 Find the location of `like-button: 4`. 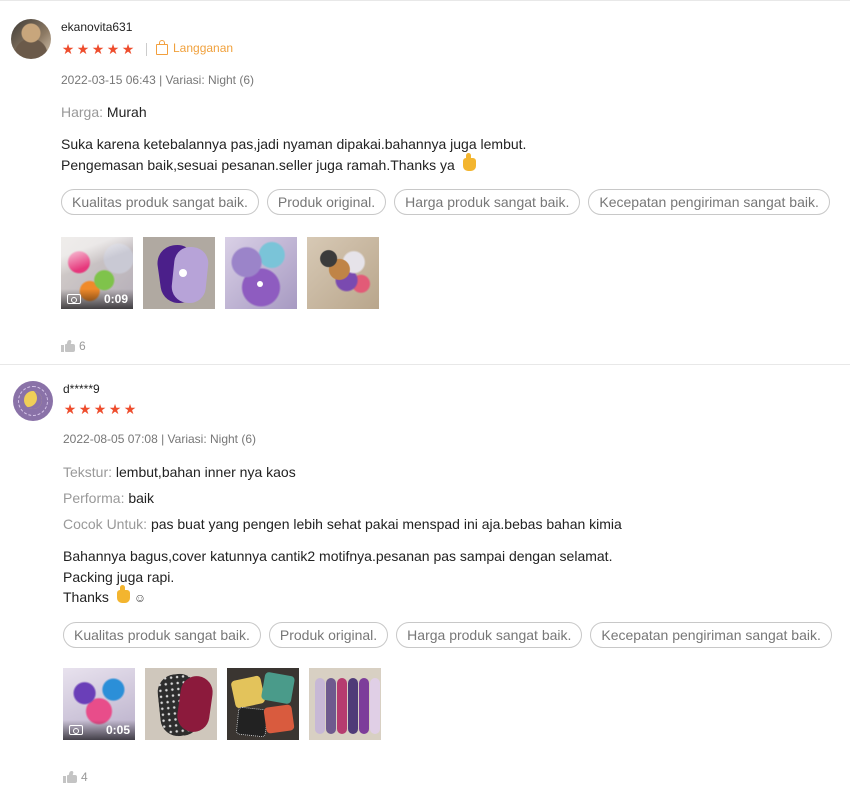

like-button: 4 is located at coordinates (75, 777).